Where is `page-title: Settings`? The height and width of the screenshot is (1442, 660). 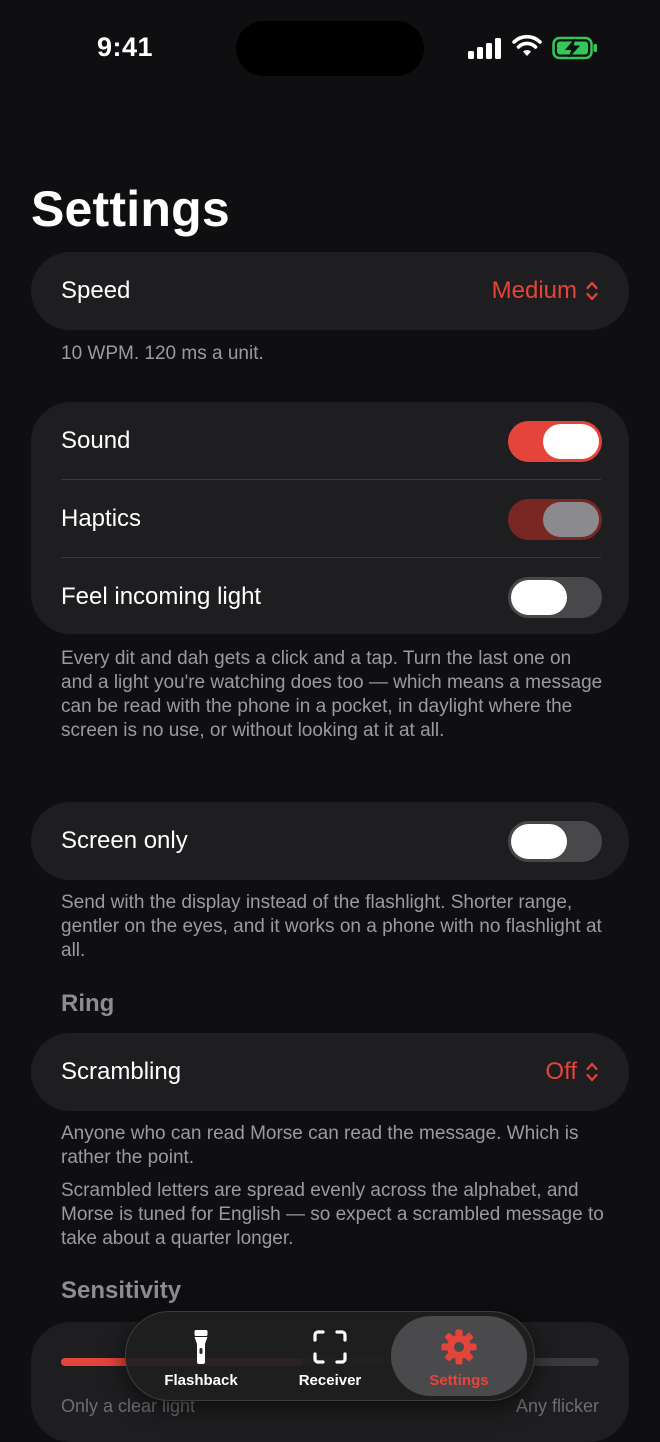 page-title: Settings is located at coordinates (130, 209).